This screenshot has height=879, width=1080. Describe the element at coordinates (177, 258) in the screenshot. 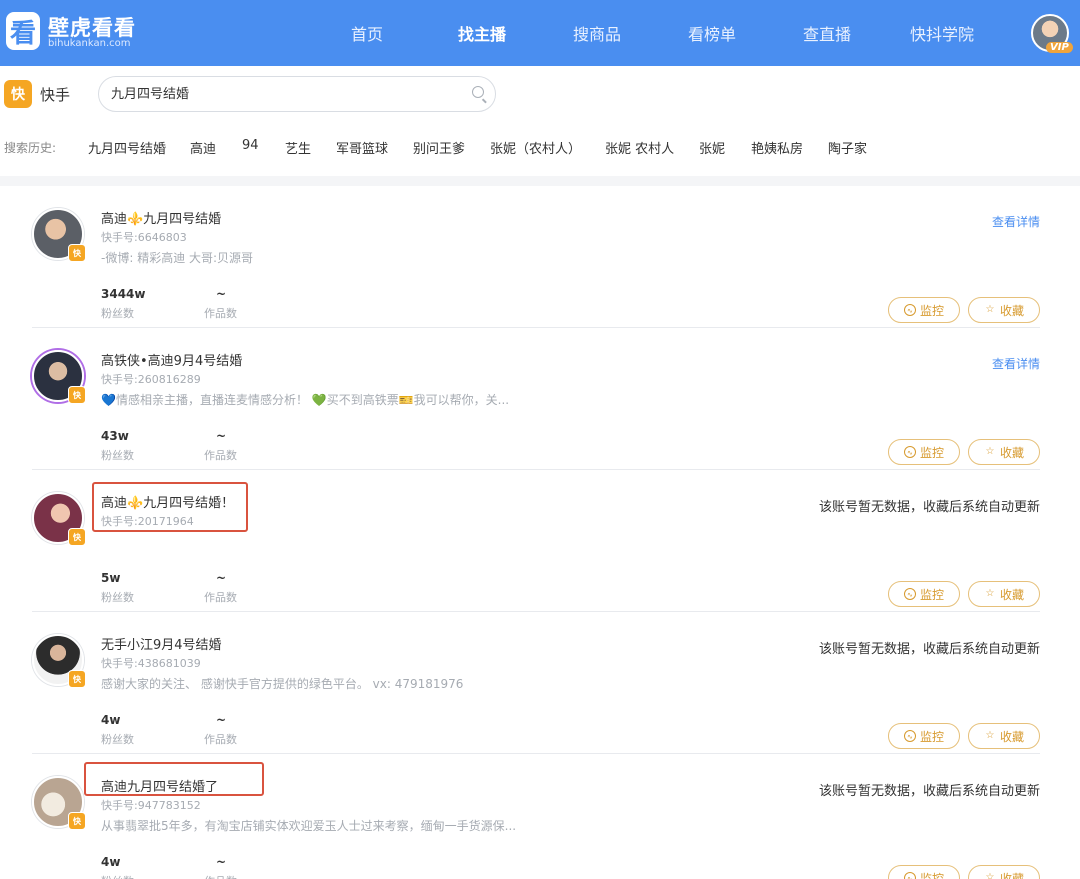

I see `anchor-desc: -微博: 精彩高迪 大哥:贝源哥` at that location.